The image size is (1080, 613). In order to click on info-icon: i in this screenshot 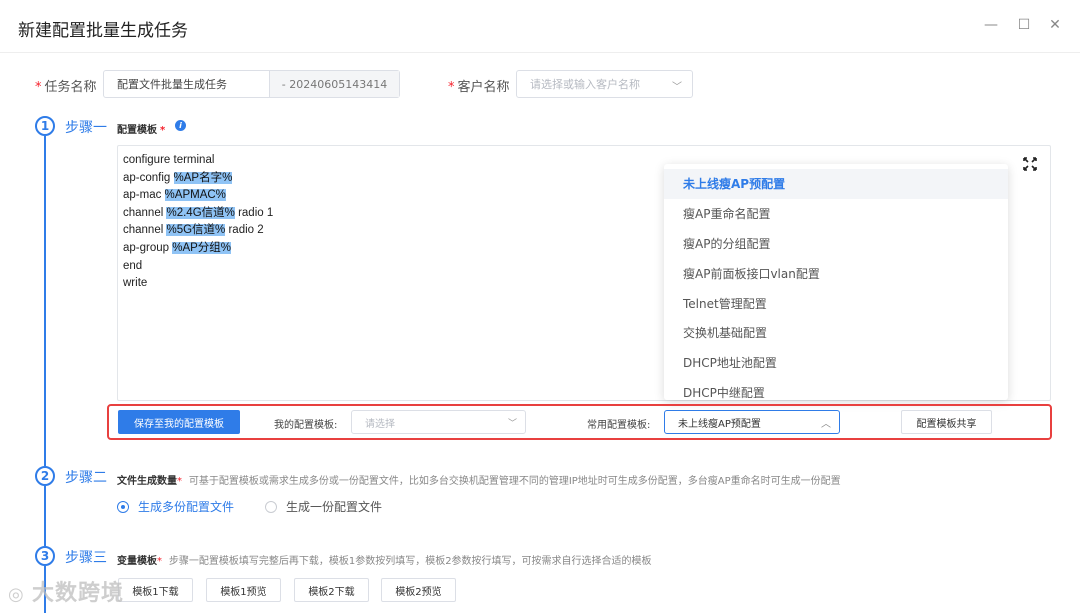, I will do `click(180, 125)`.